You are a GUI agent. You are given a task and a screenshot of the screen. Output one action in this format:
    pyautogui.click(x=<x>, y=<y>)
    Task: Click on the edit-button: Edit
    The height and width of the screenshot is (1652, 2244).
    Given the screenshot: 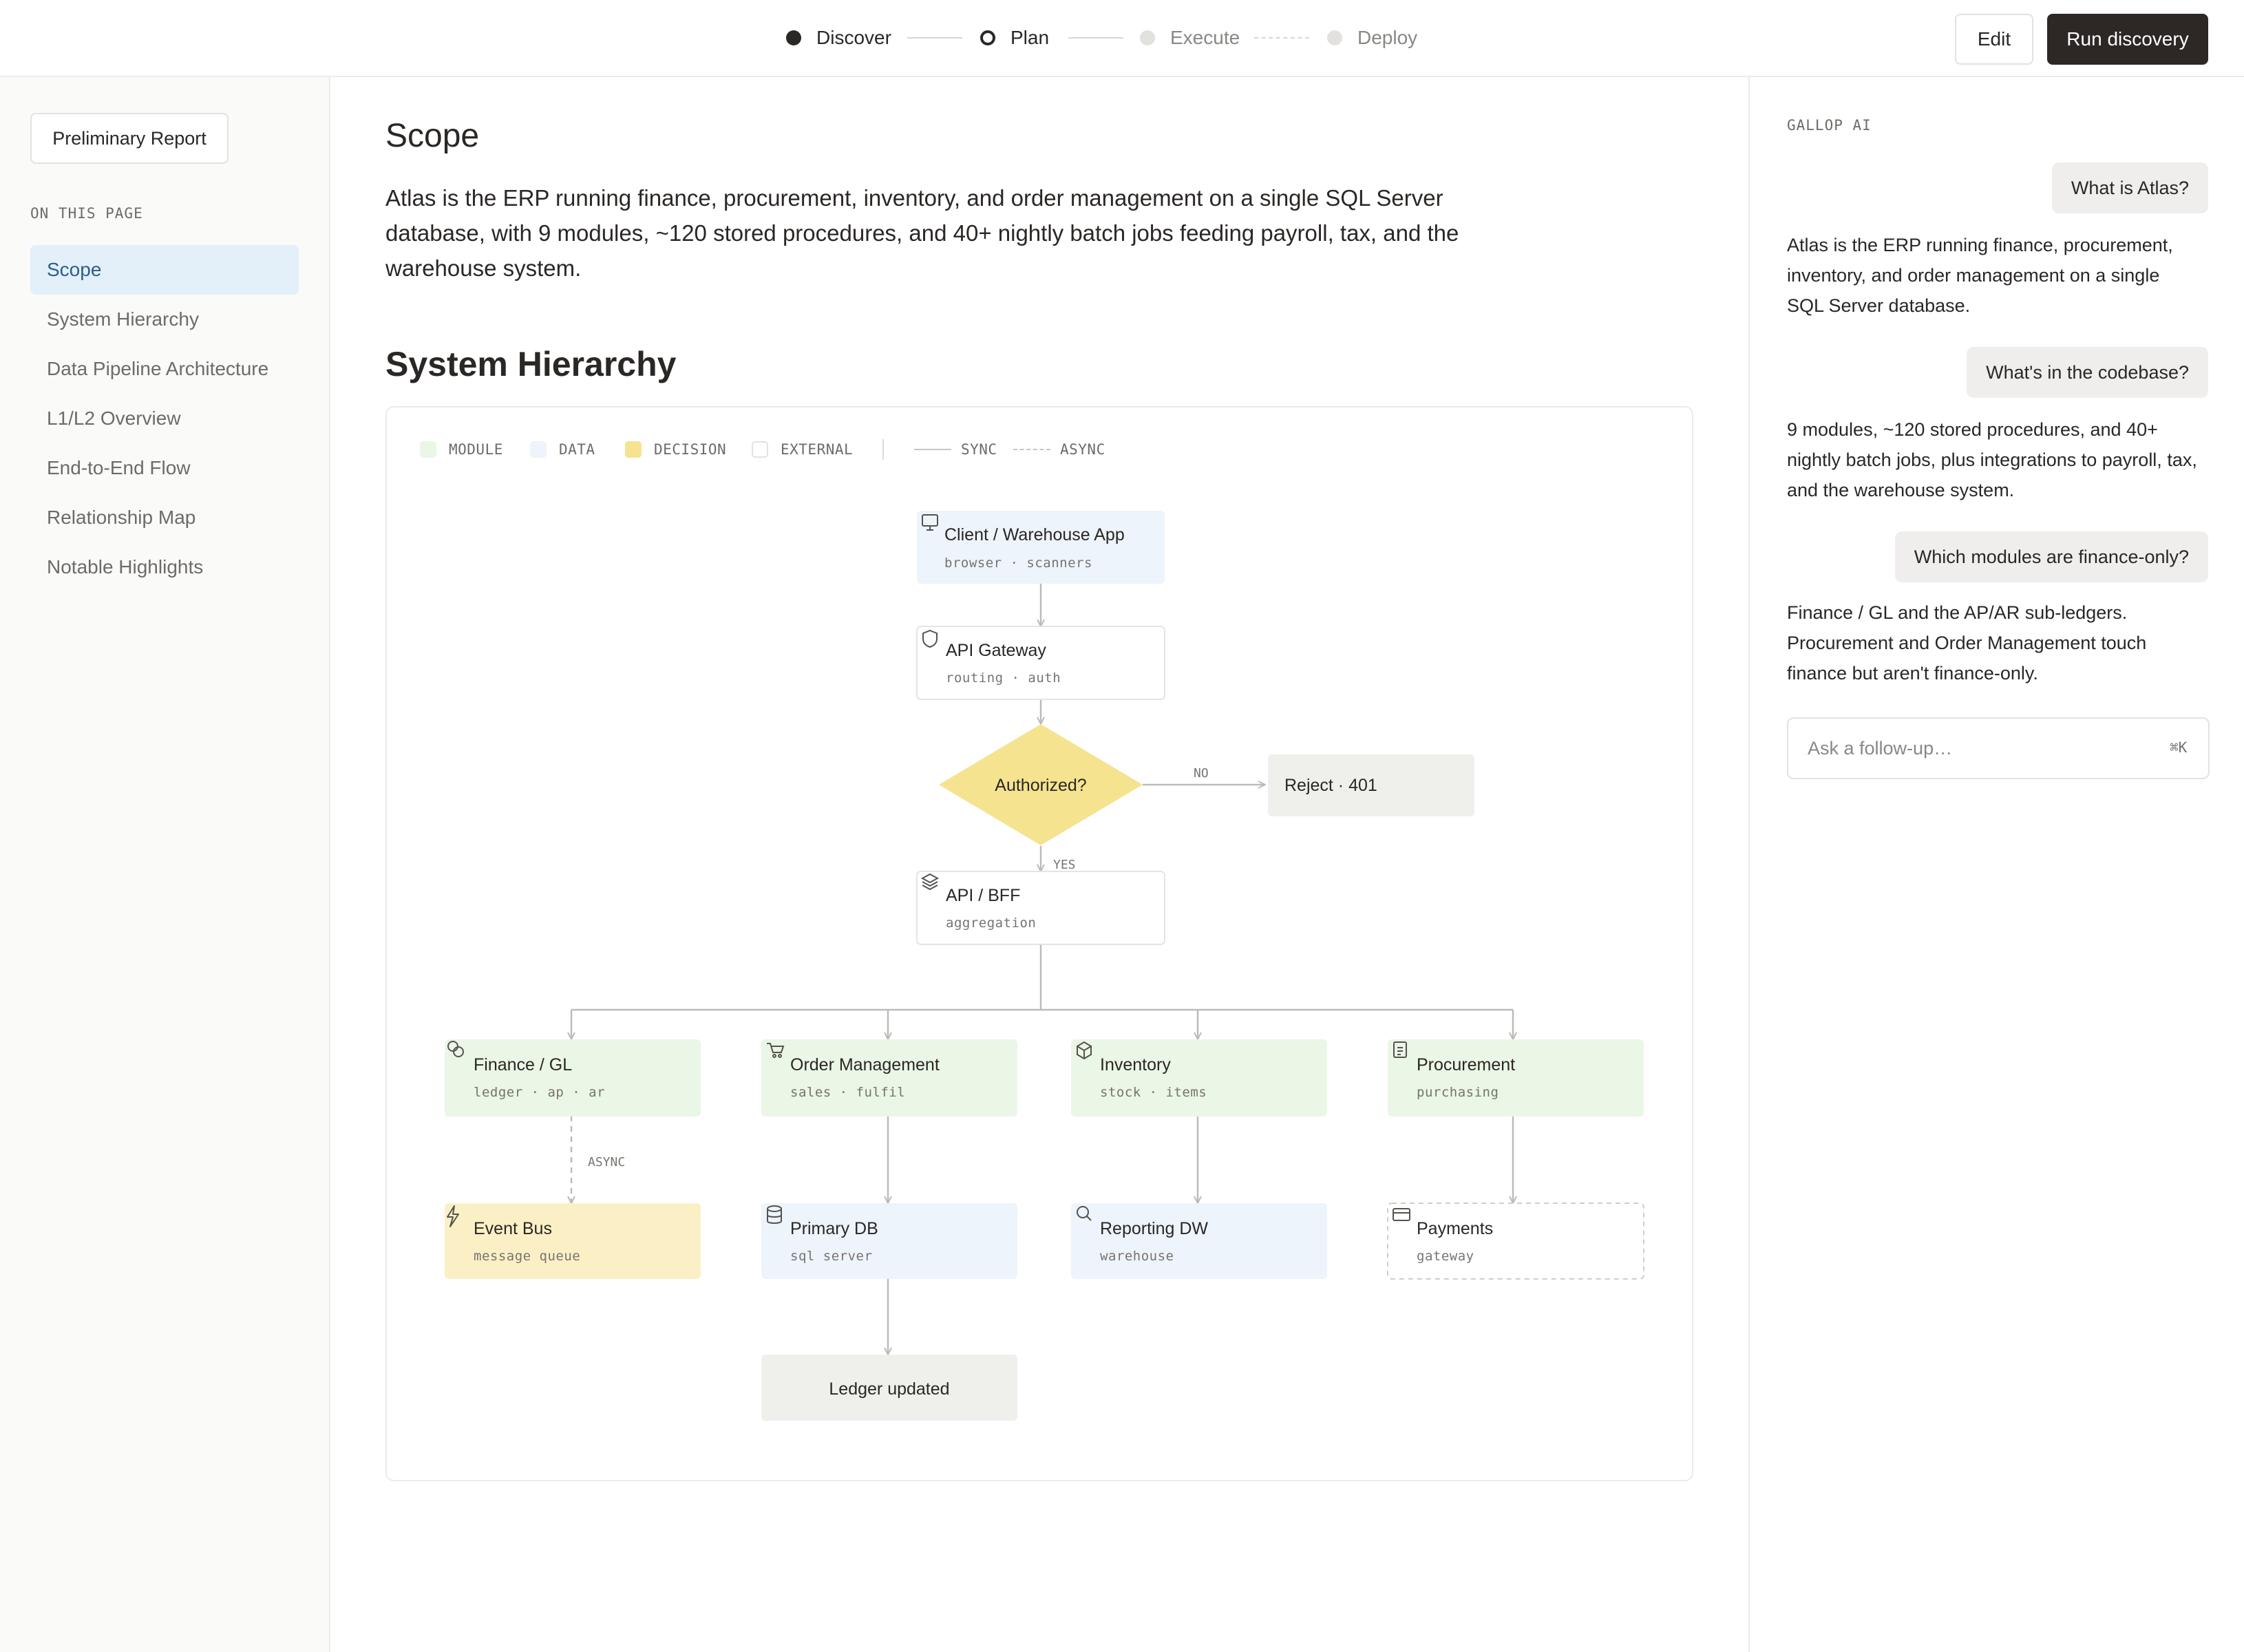 What is the action you would take?
    pyautogui.click(x=1994, y=39)
    